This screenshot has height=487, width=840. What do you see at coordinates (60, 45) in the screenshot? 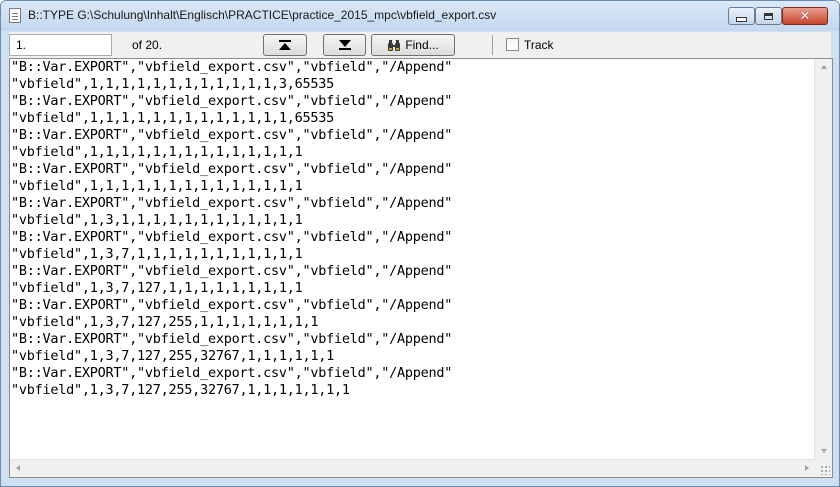
I see `line-number-input` at bounding box center [60, 45].